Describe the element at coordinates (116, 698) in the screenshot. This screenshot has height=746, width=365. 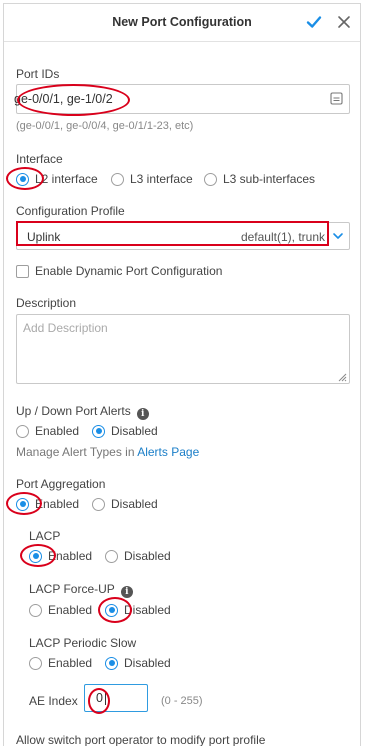
I see `ae-index-input` at that location.